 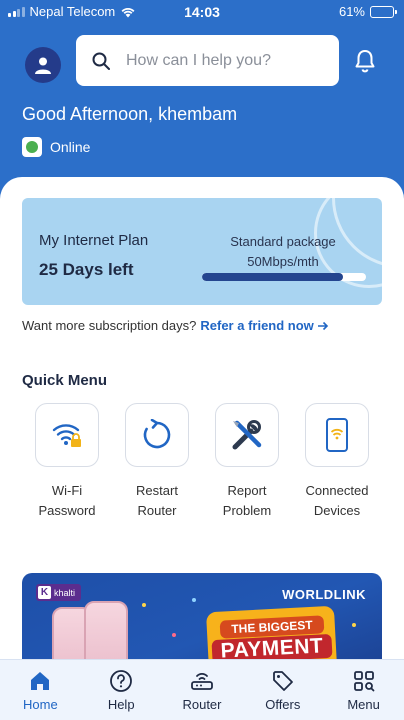 I want to click on quick-menu-label: Wi-Fi Password, so click(x=67, y=500).